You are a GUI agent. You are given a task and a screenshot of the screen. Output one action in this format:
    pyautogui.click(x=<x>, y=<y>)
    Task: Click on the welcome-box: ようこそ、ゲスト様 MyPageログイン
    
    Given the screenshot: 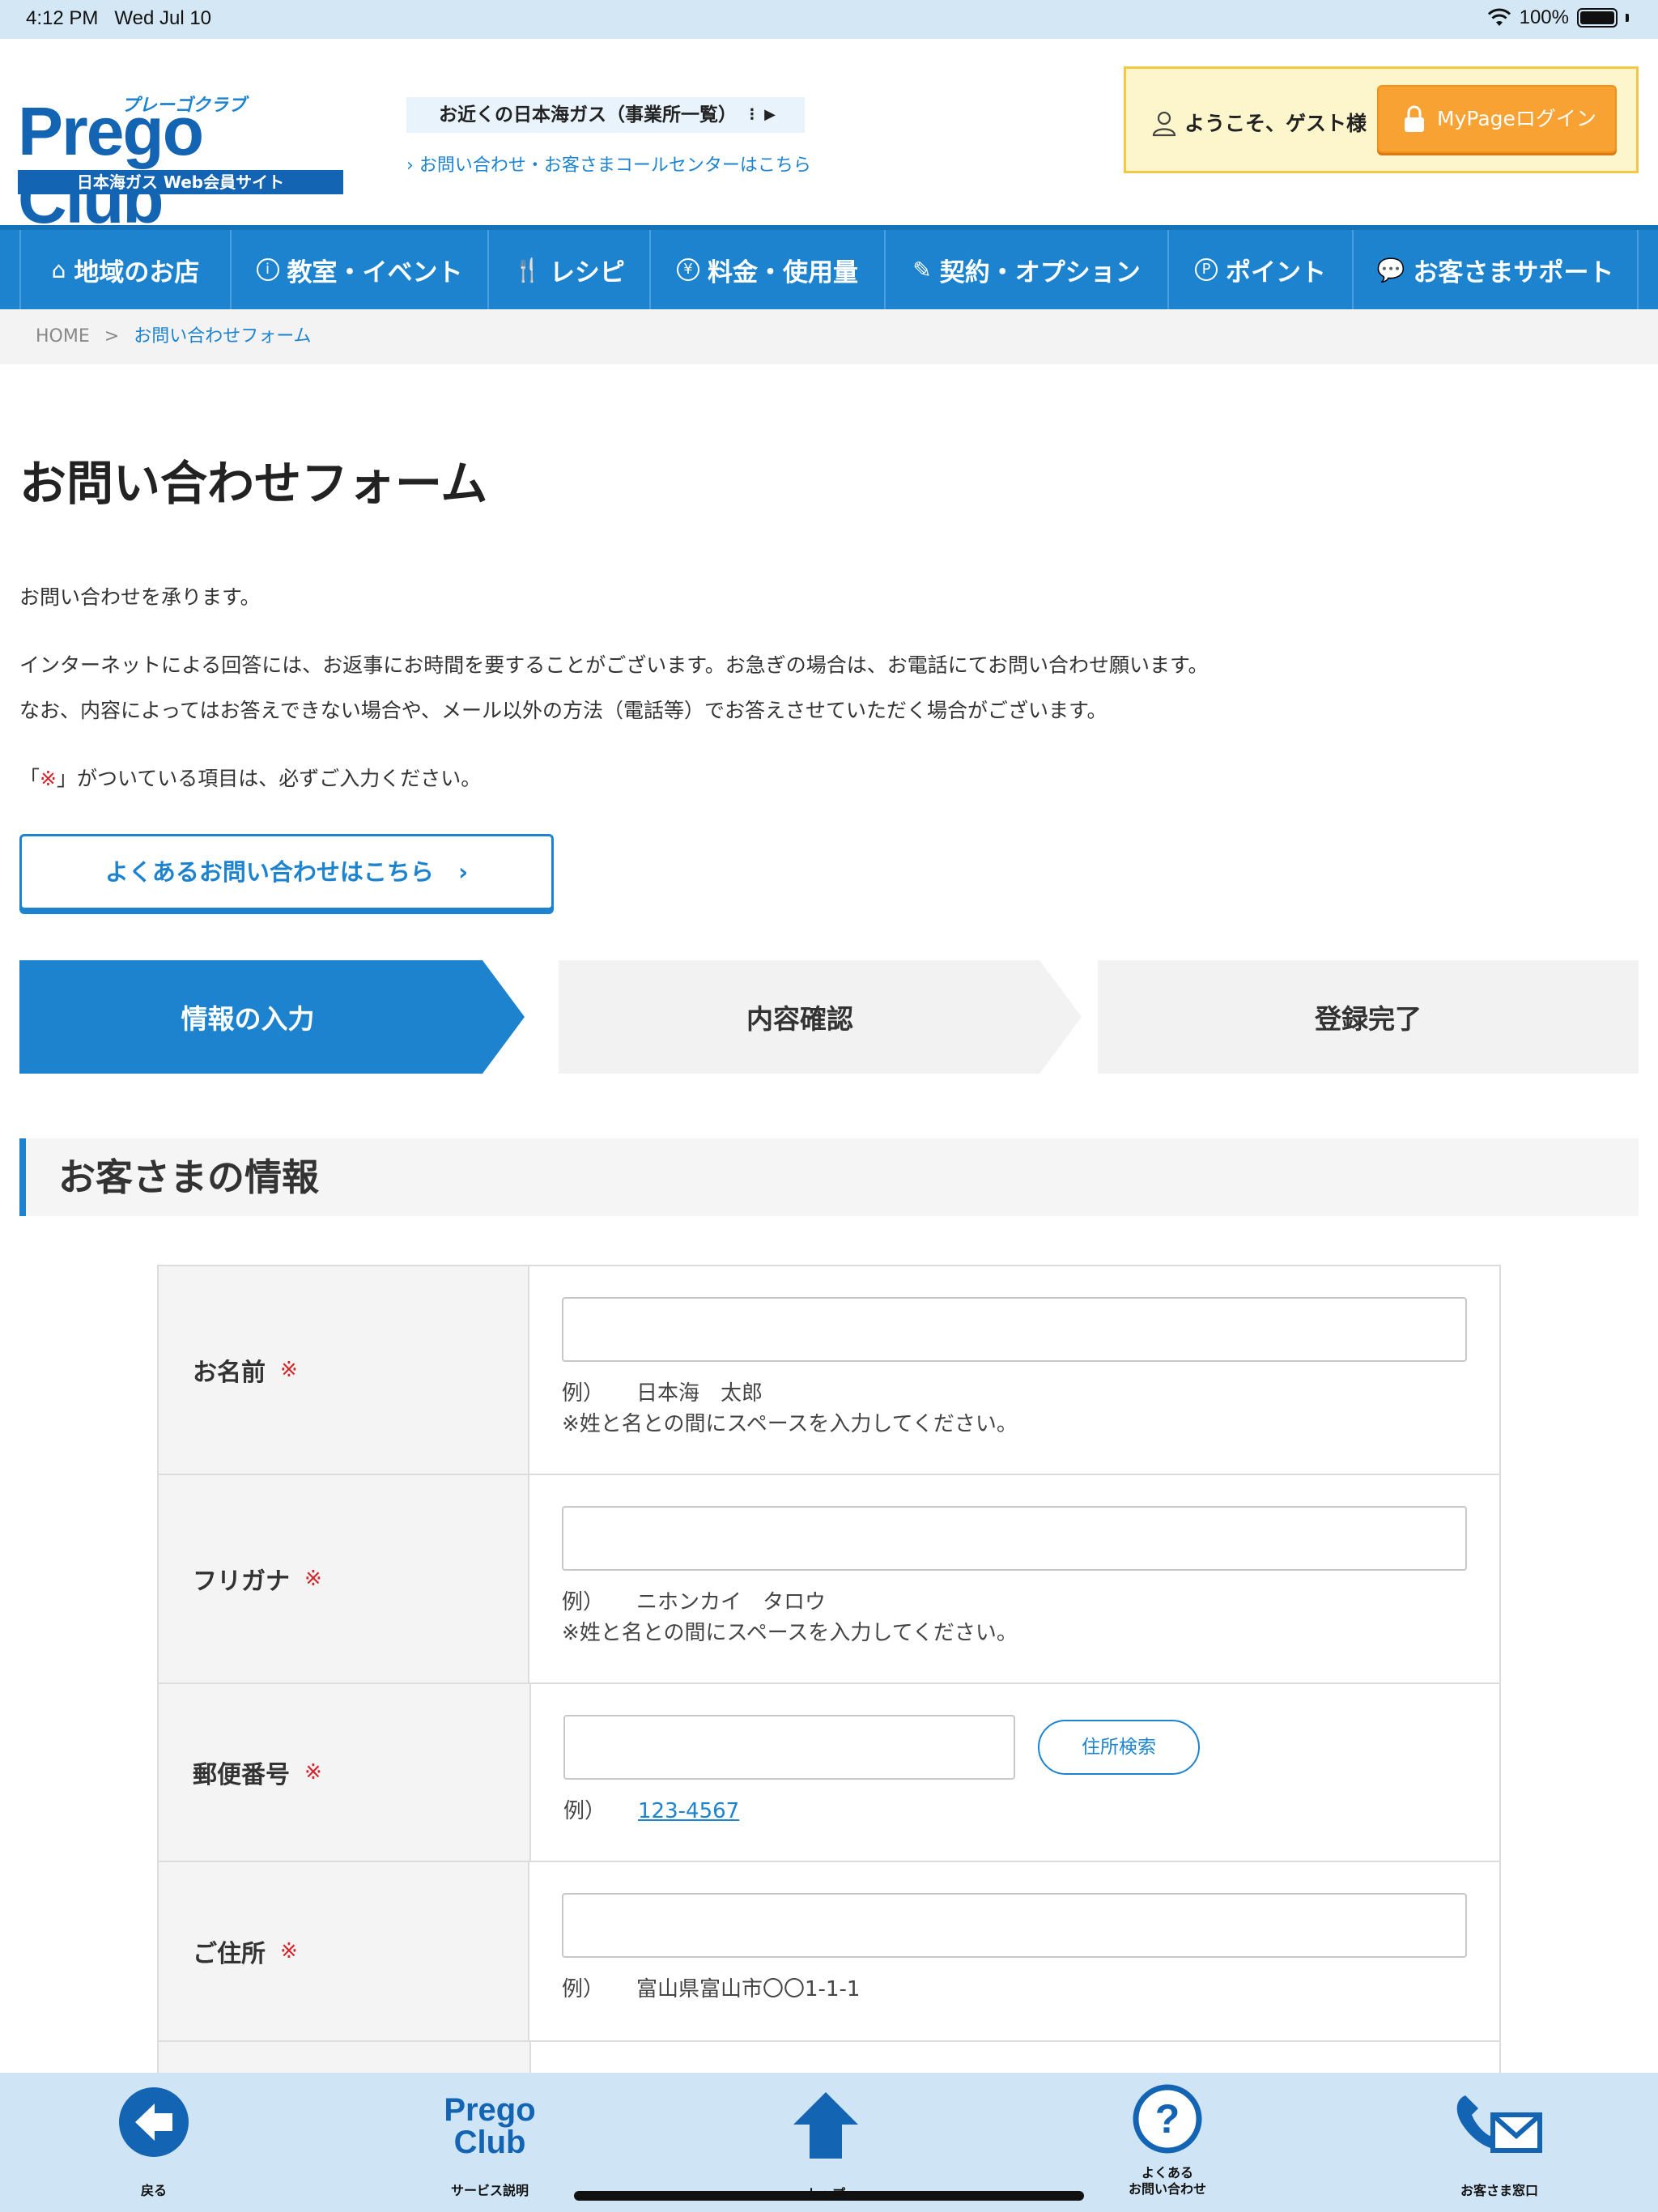 What is the action you would take?
    pyautogui.click(x=1381, y=120)
    